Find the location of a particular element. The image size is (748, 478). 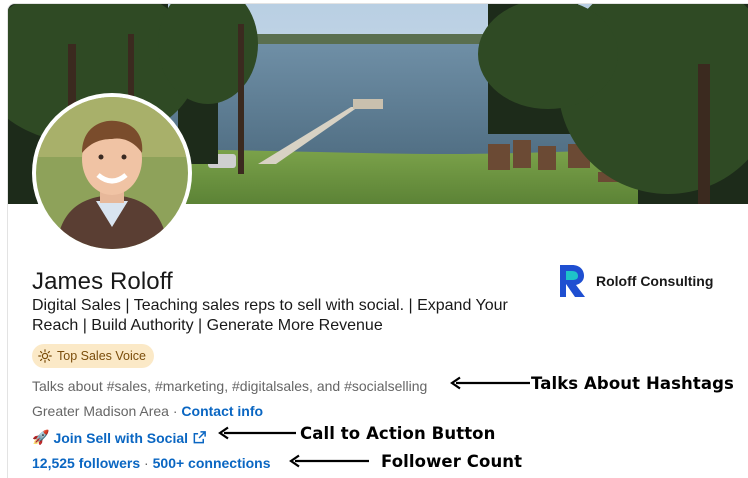

roloff-consulting-logo is located at coordinates (572, 281).